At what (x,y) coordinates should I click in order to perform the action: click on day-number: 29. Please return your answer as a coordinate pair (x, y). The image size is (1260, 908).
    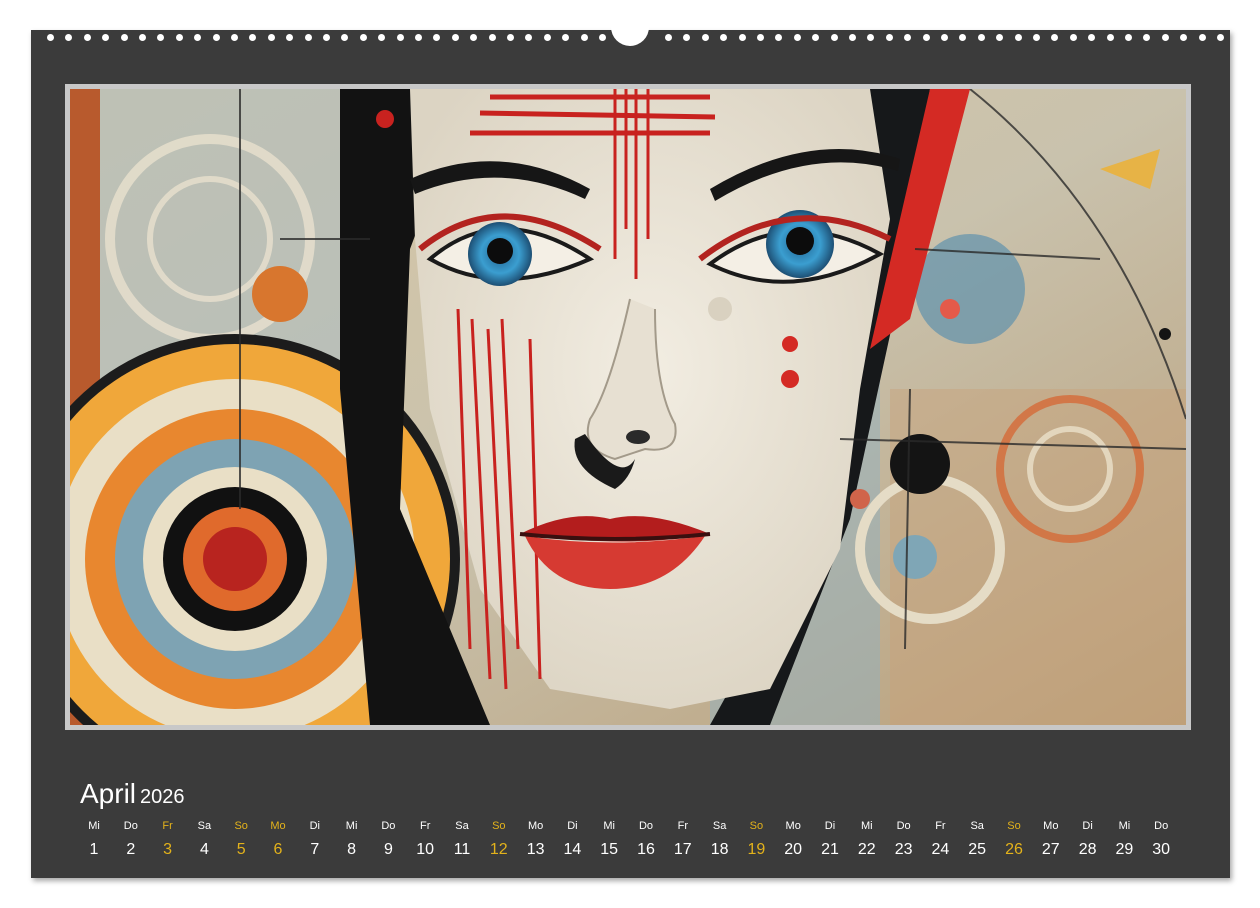
    Looking at the image, I should click on (1124, 849).